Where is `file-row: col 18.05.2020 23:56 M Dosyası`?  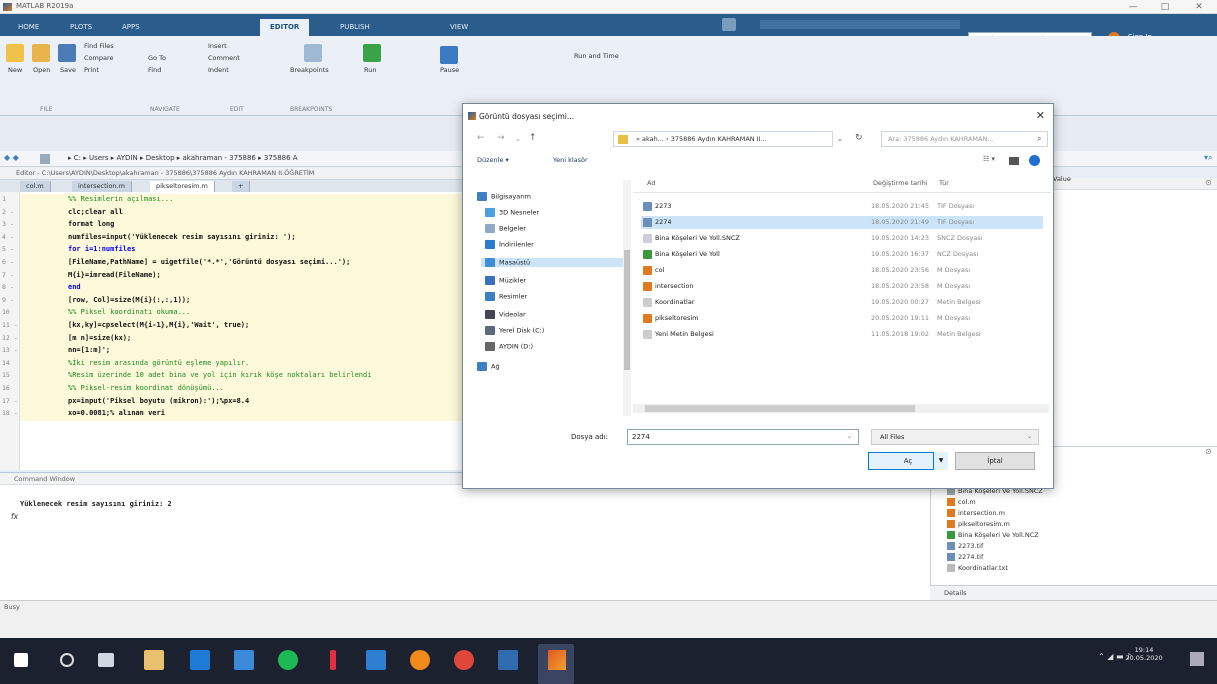 file-row: col 18.05.2020 23:56 M Dosyası is located at coordinates (842, 270).